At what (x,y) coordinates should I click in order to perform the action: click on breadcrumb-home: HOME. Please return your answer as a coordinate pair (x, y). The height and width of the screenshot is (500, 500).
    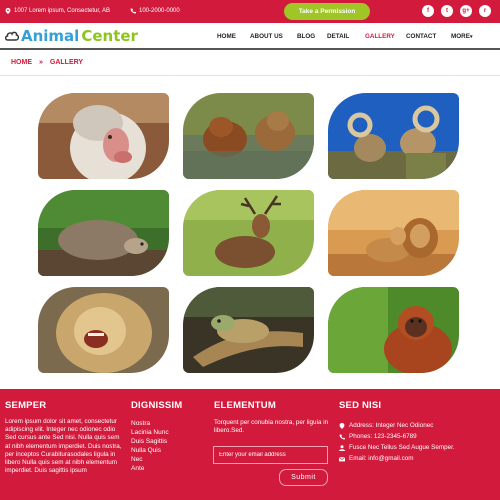
    Looking at the image, I should click on (21, 62).